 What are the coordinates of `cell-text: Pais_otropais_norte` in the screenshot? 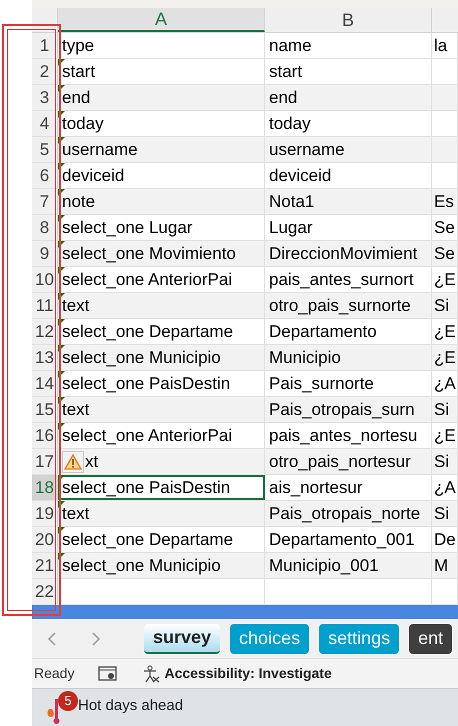 It's located at (344, 513).